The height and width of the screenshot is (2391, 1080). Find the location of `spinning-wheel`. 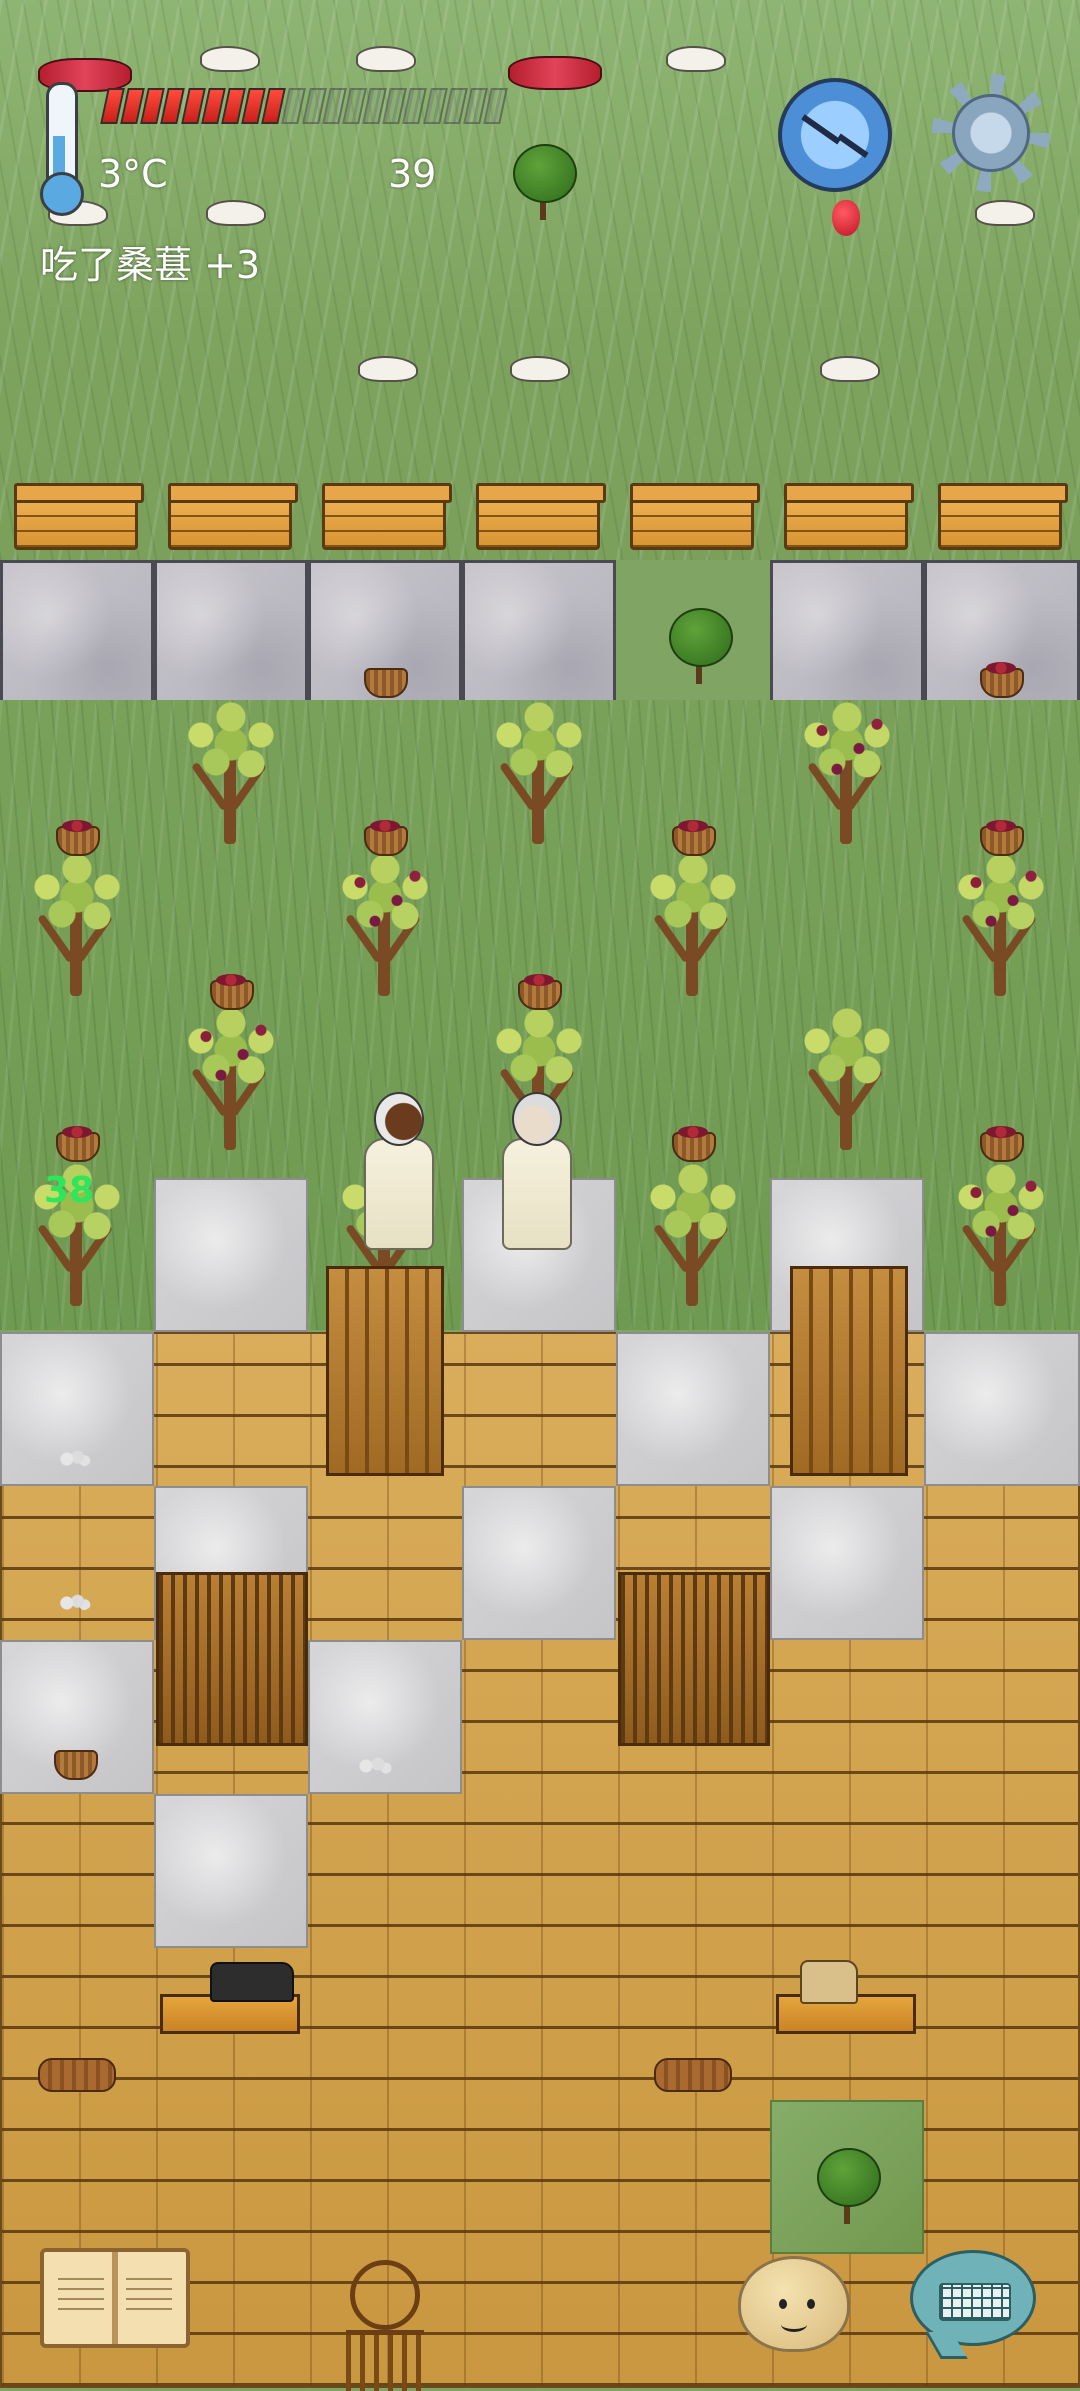

spinning-wheel is located at coordinates (385, 2325).